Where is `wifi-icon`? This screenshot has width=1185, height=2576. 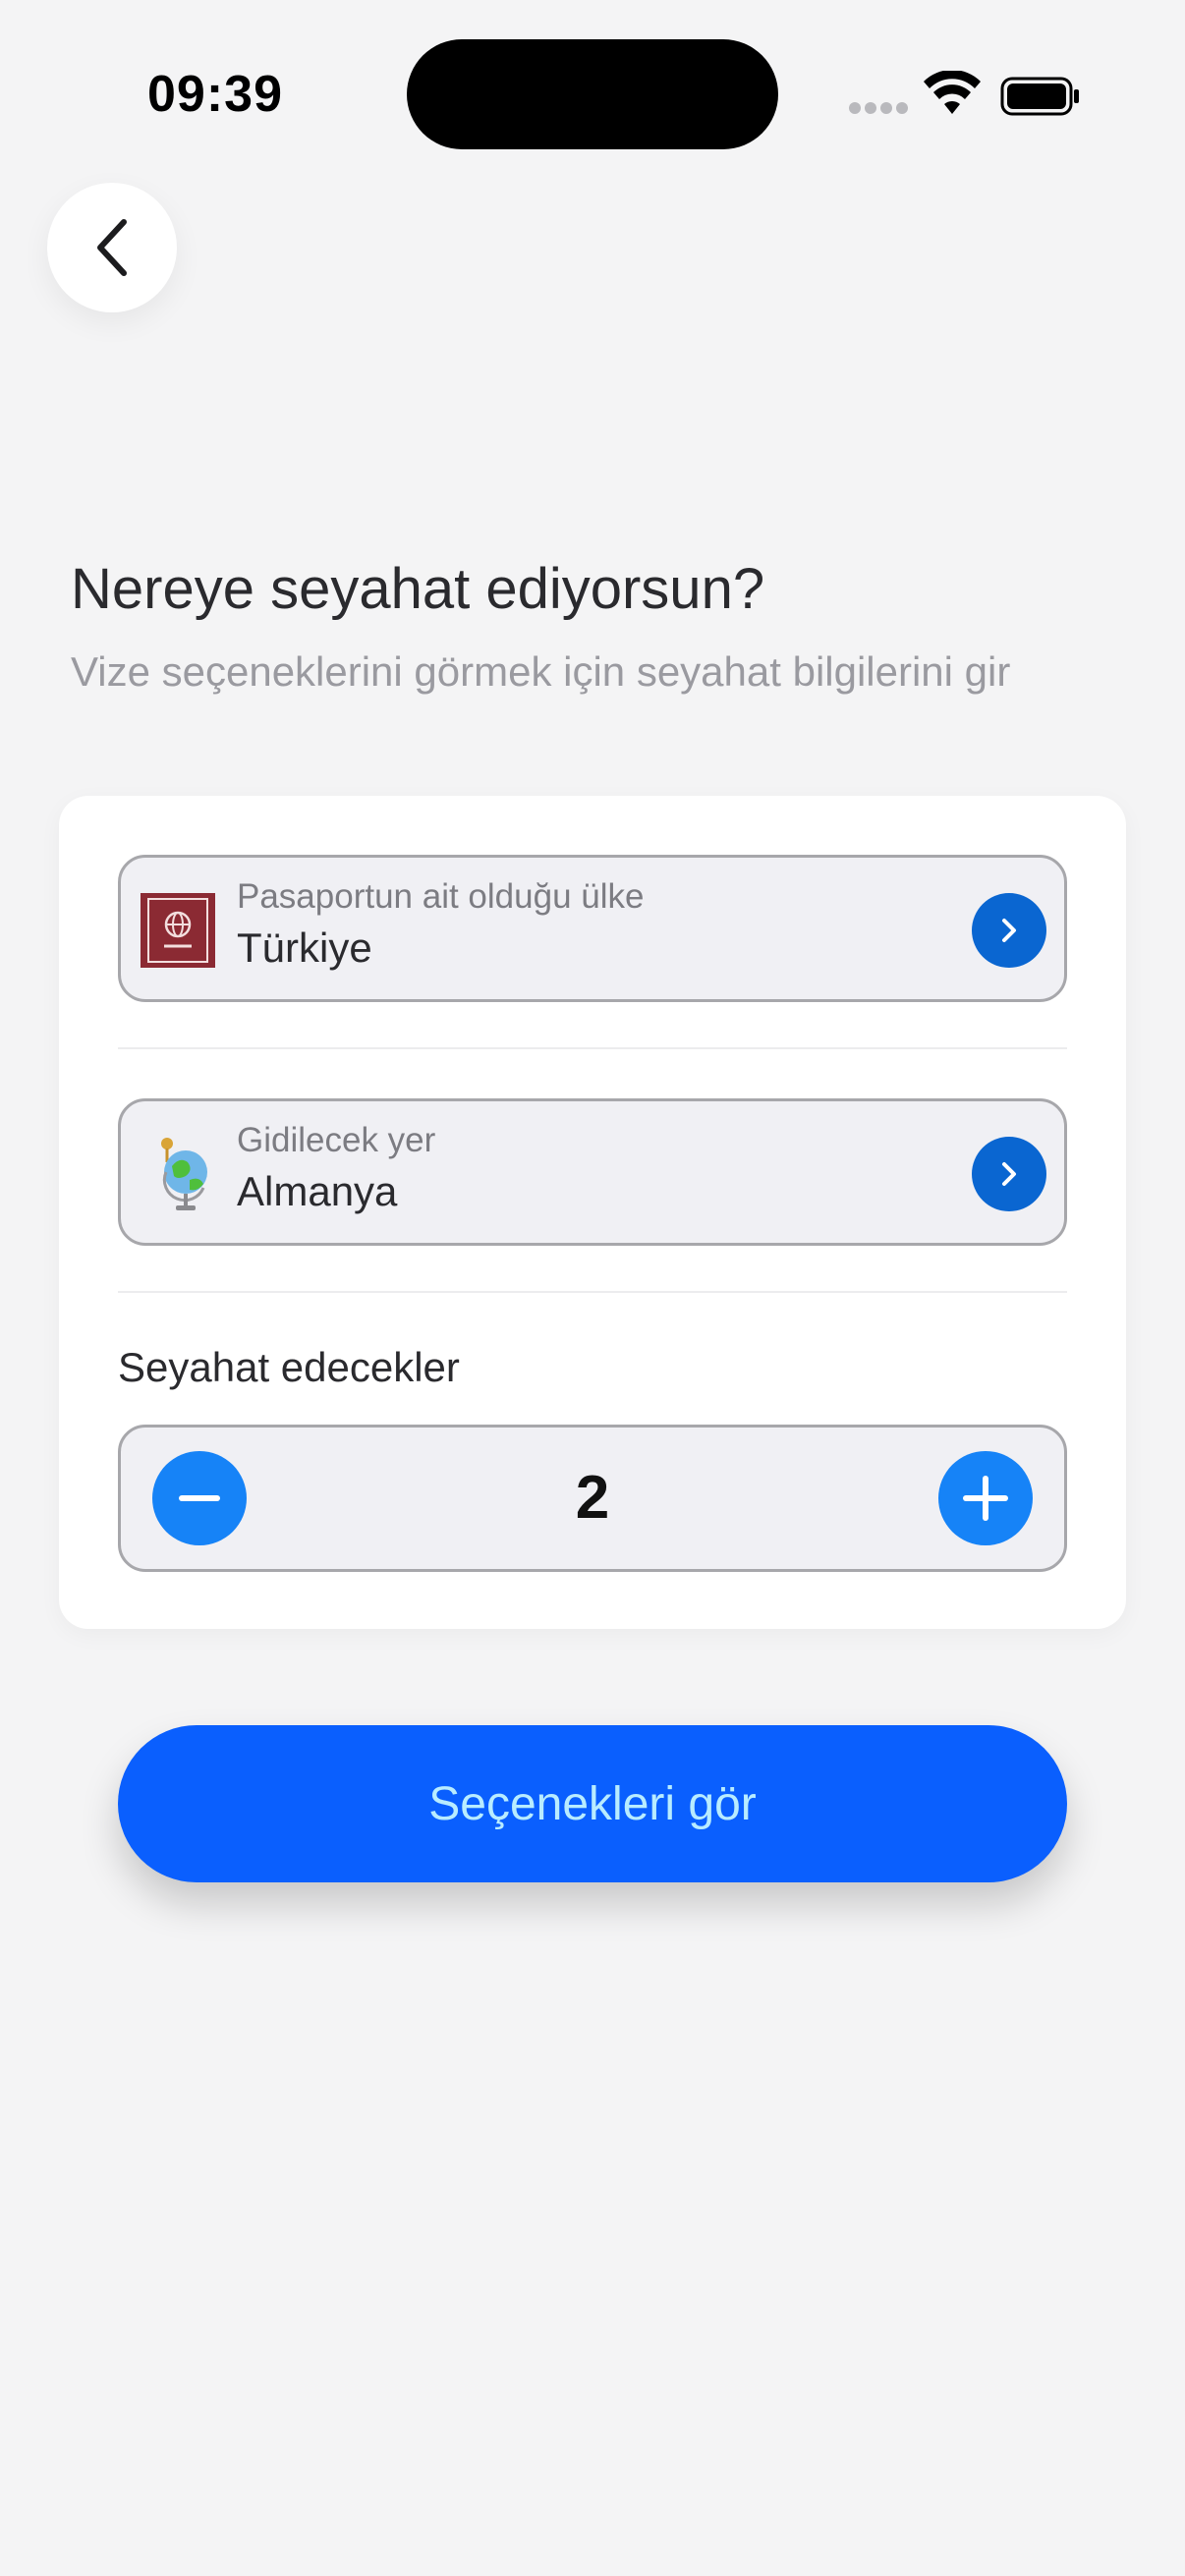
wifi-icon is located at coordinates (953, 92).